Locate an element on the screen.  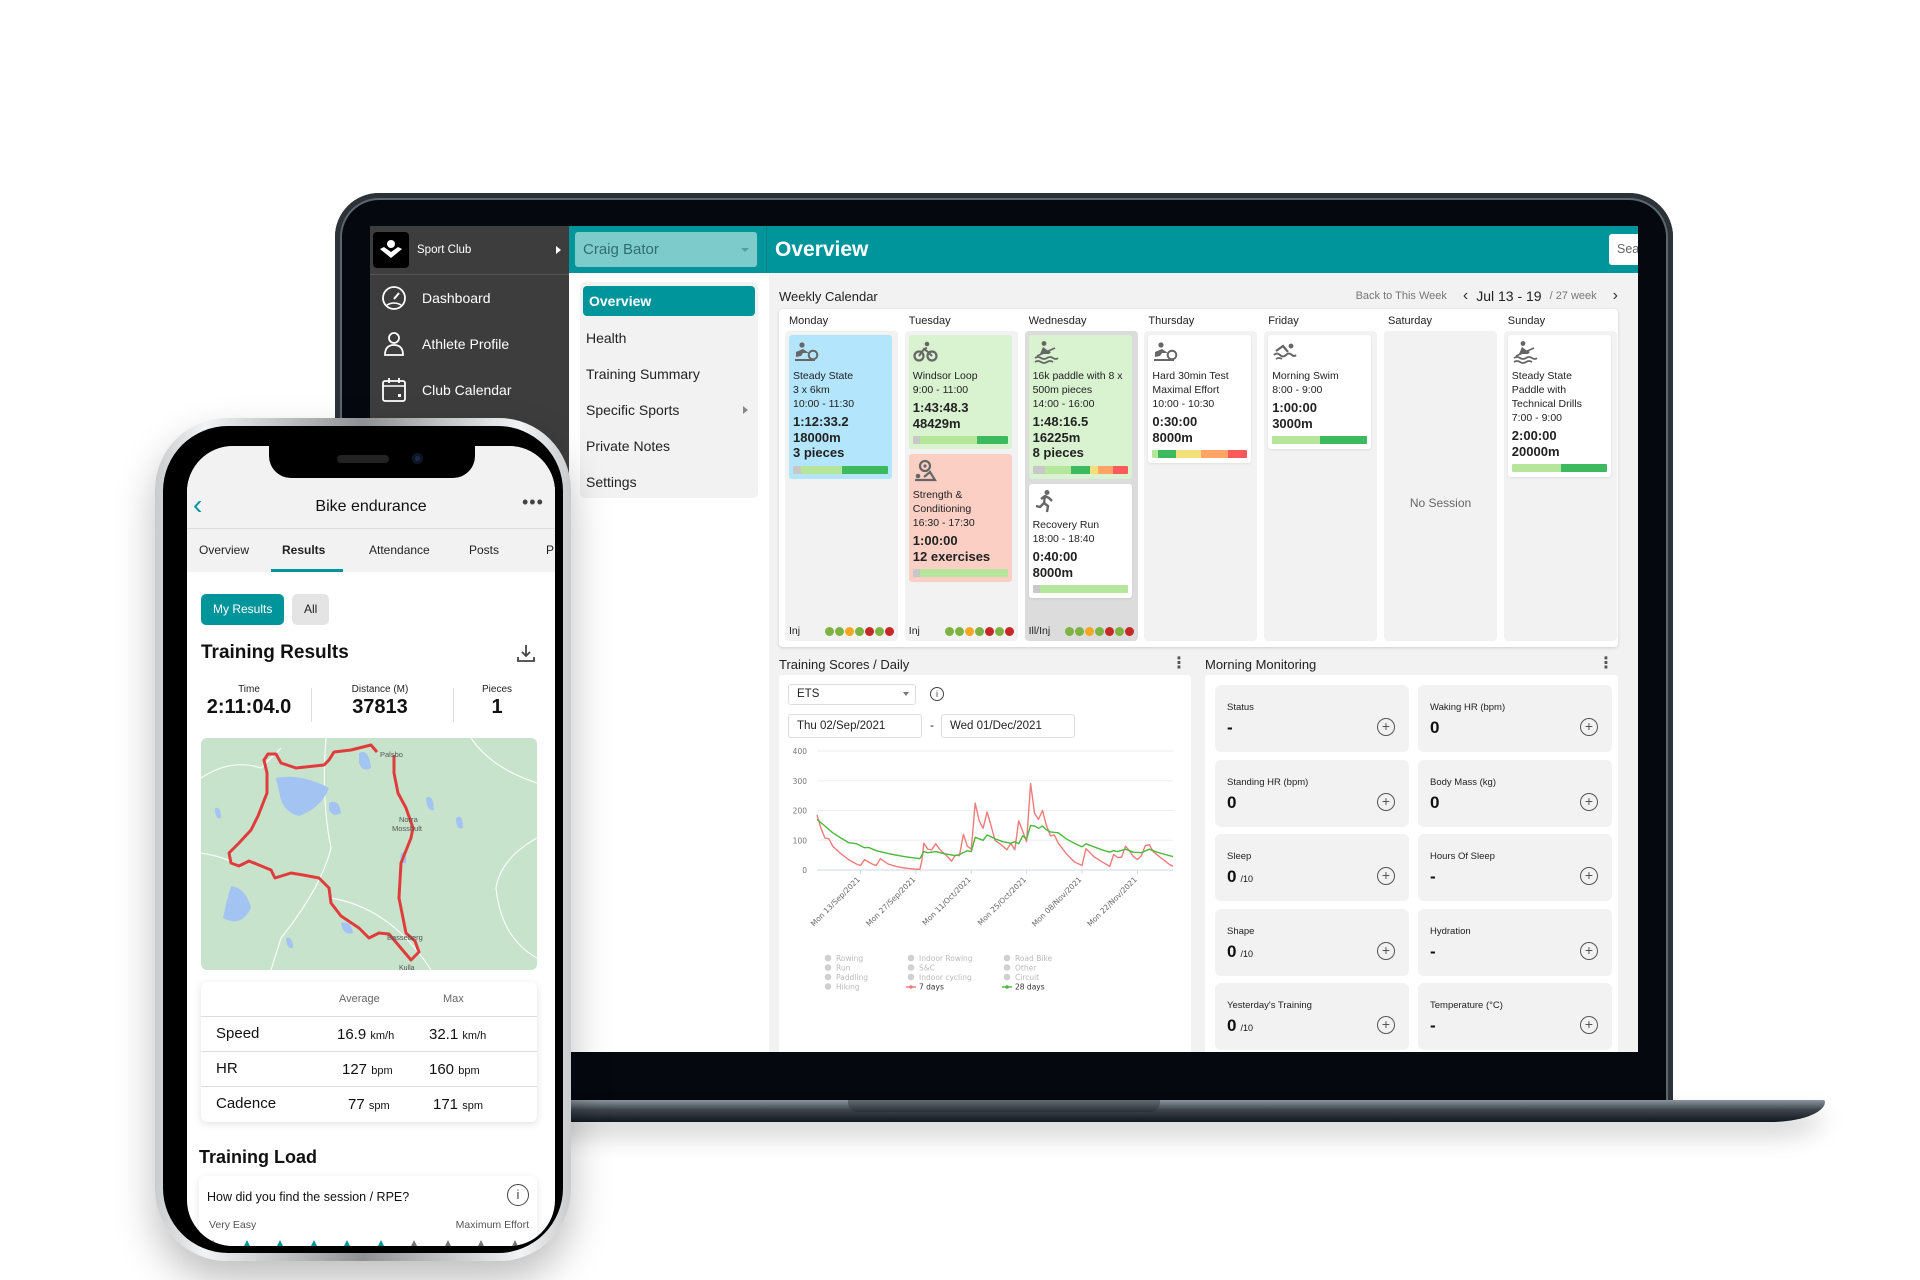
tab-attendance: Attendance is located at coordinates (399, 550).